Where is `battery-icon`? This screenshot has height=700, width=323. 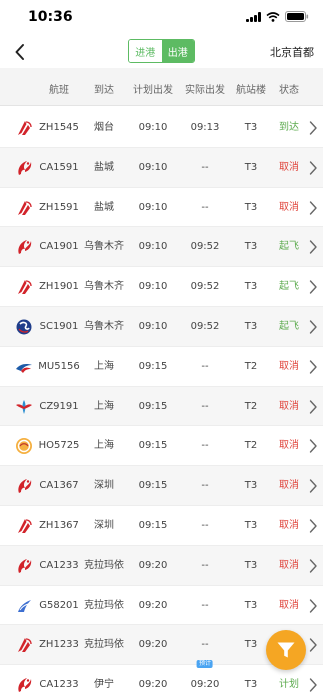 battery-icon is located at coordinates (297, 16).